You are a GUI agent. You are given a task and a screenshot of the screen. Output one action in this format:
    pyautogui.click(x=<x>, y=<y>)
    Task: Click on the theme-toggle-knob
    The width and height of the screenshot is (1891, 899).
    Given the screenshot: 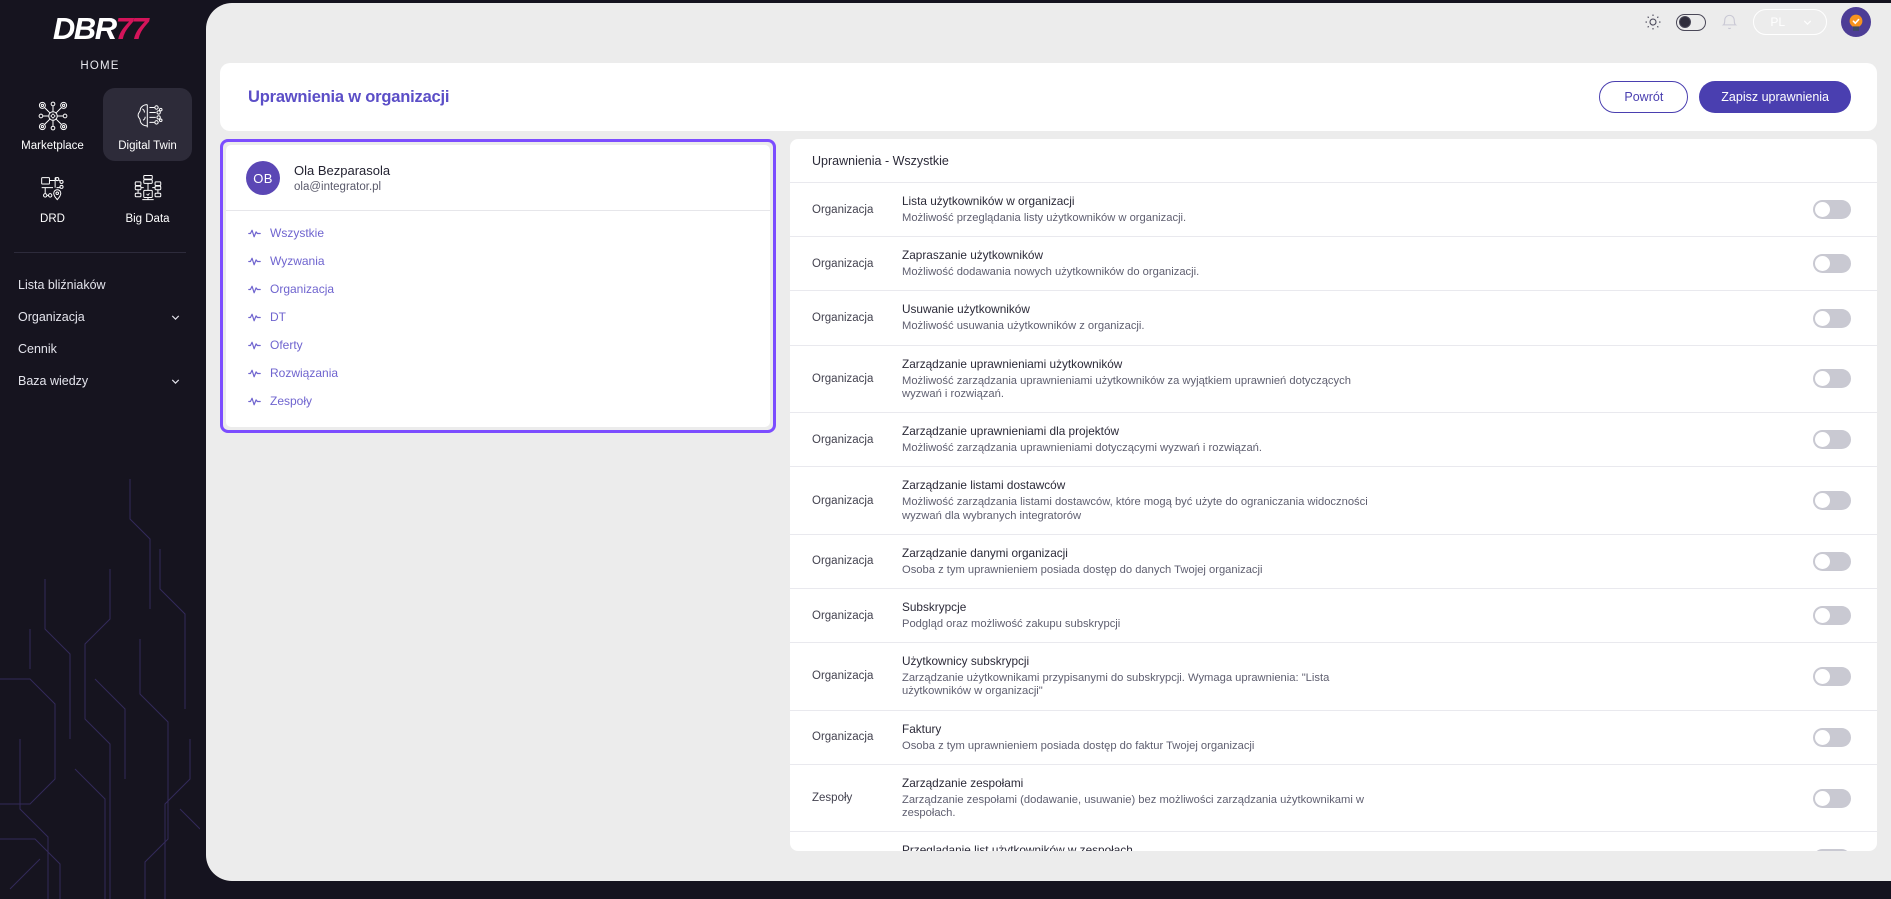 What is the action you would take?
    pyautogui.click(x=1685, y=22)
    